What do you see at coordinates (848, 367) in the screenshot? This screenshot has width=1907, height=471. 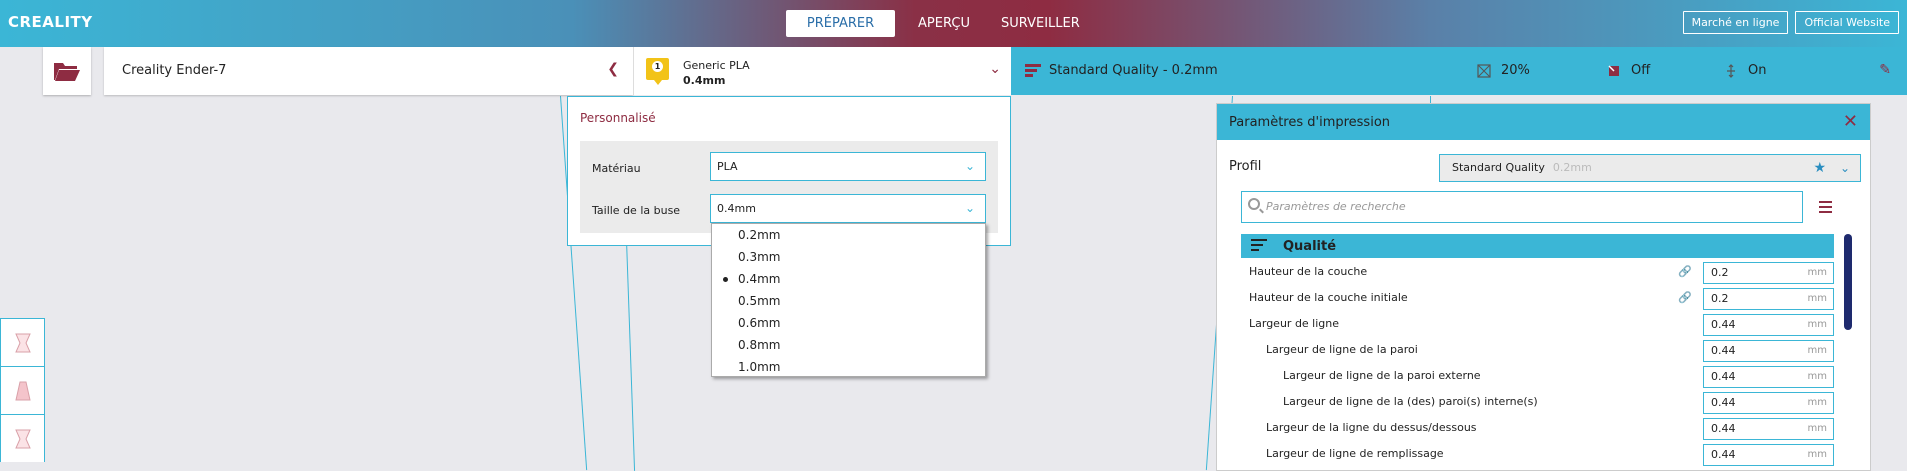 I see `dropdown-option: 1.0mm` at bounding box center [848, 367].